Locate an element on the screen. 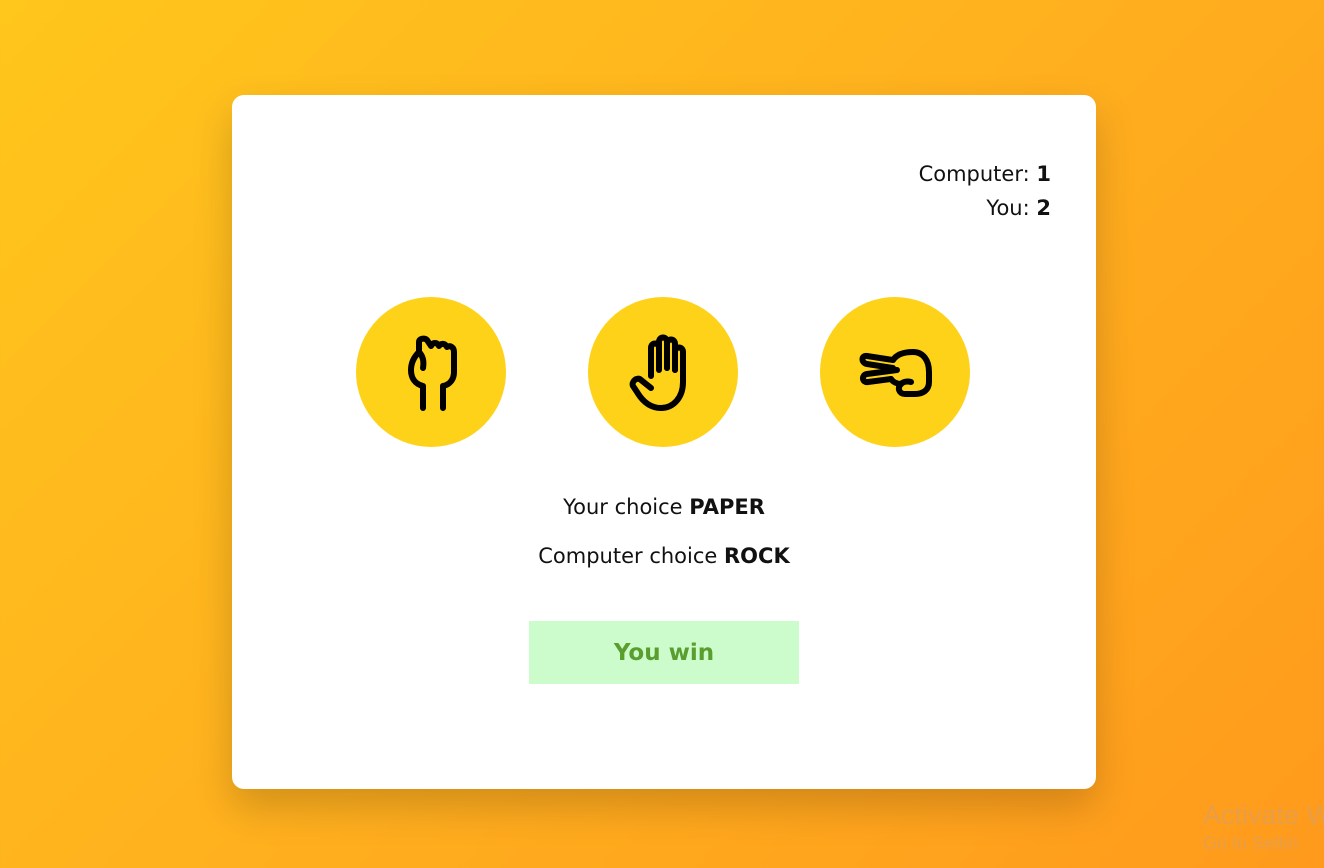  computer-choice-value: ROCK is located at coordinates (757, 556).